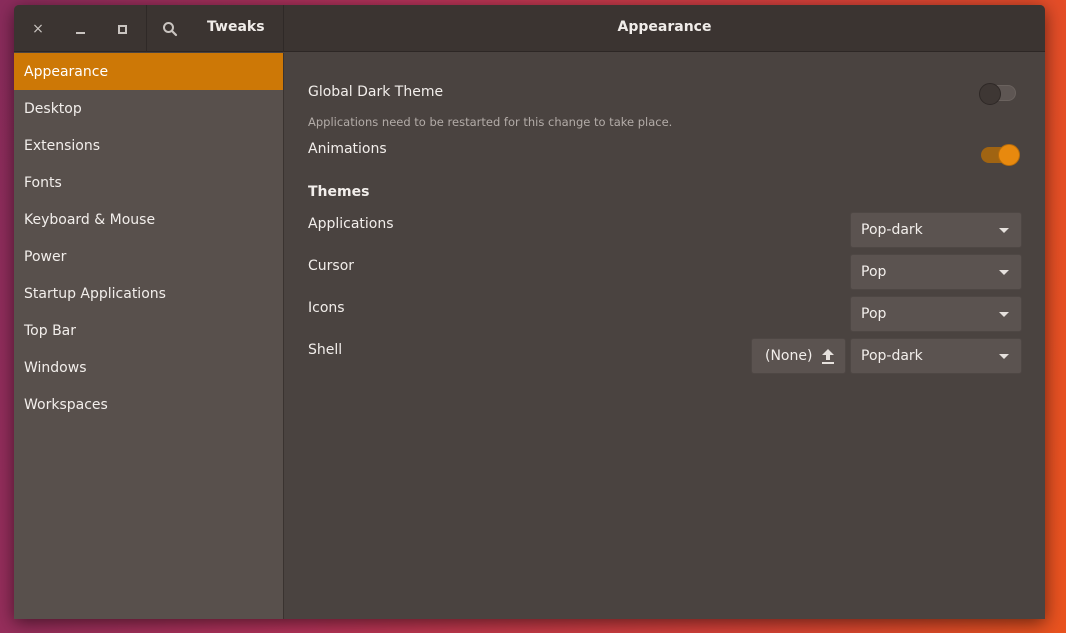 This screenshot has width=1066, height=633. Describe the element at coordinates (789, 356) in the screenshot. I see `shell-file-value: (None)` at that location.